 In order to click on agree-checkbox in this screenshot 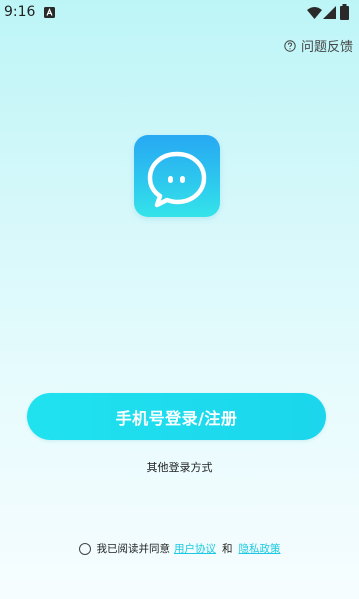, I will do `click(84, 548)`.